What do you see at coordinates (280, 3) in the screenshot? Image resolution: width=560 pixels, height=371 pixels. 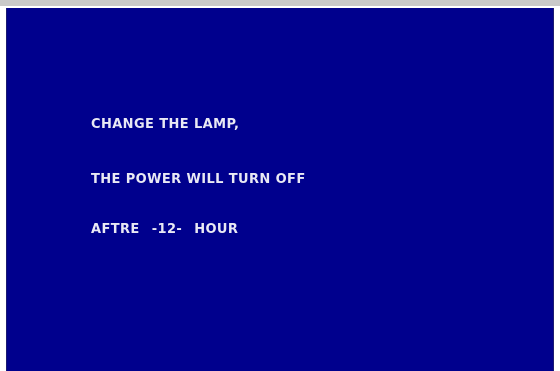 I see `top-bezel-edge` at bounding box center [280, 3].